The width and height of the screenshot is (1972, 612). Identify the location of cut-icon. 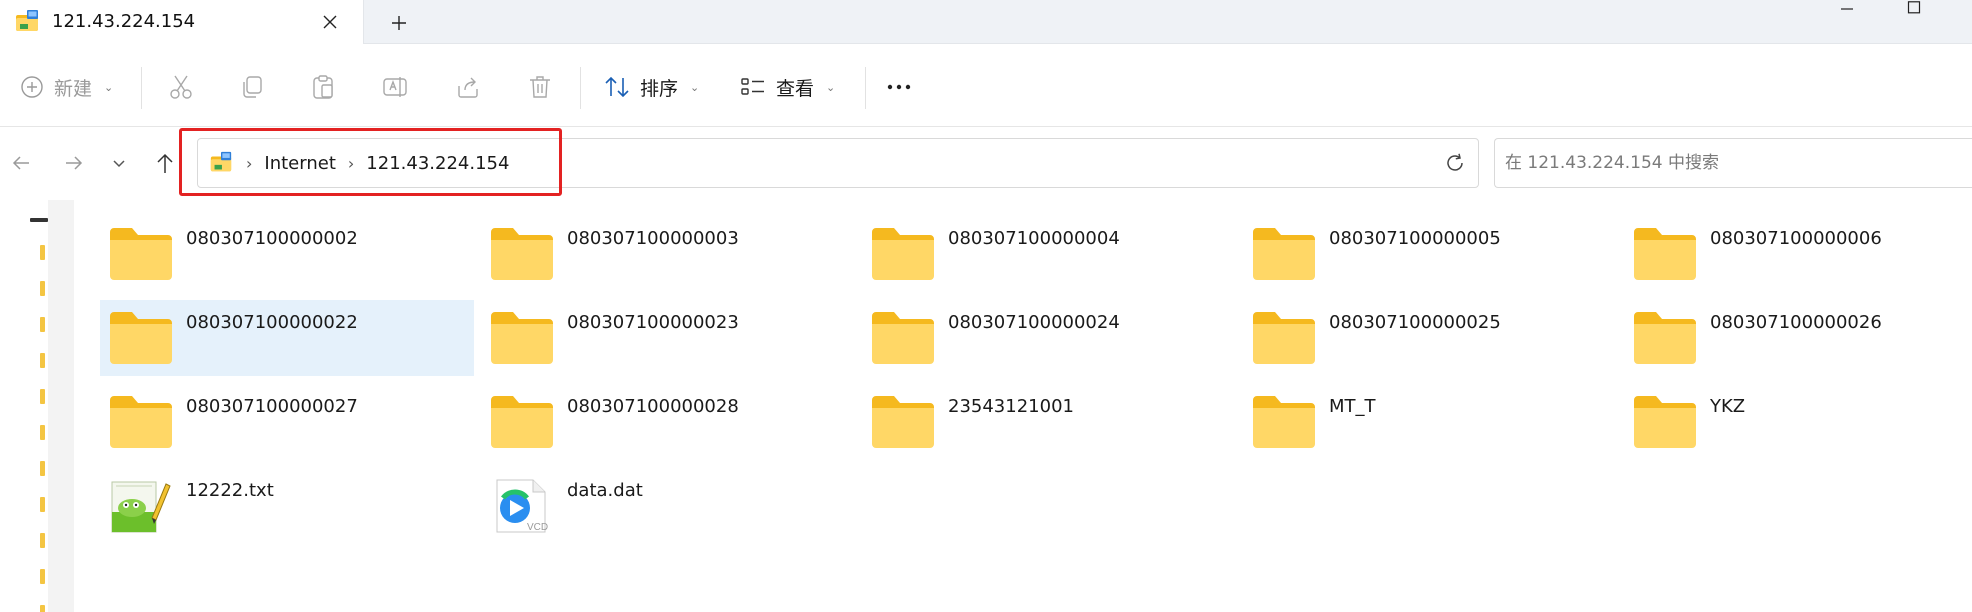
(181, 87).